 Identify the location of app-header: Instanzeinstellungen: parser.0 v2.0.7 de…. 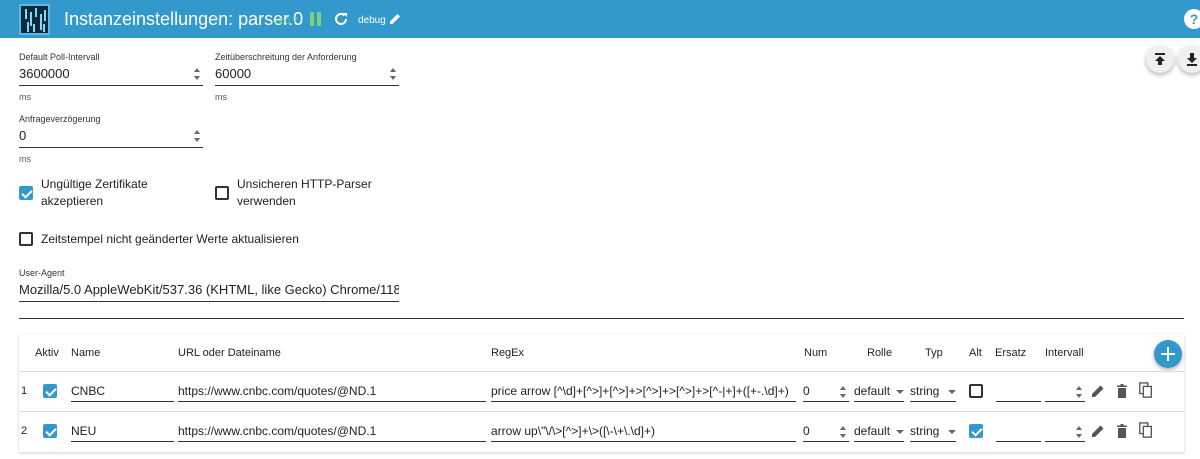
(600, 19).